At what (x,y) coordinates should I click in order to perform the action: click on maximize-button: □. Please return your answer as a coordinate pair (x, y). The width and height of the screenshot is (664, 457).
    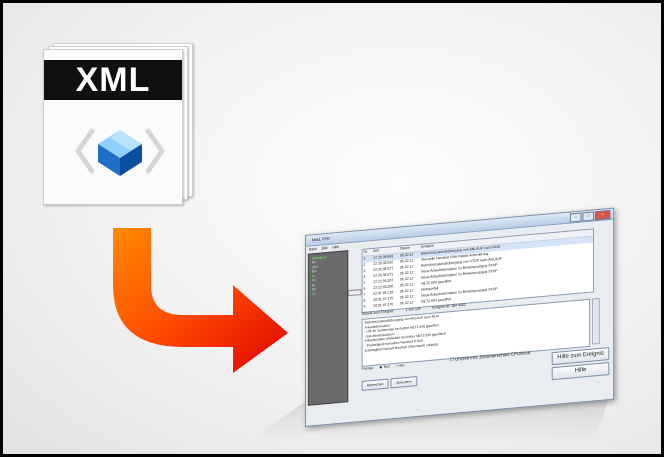
    Looking at the image, I should click on (588, 216).